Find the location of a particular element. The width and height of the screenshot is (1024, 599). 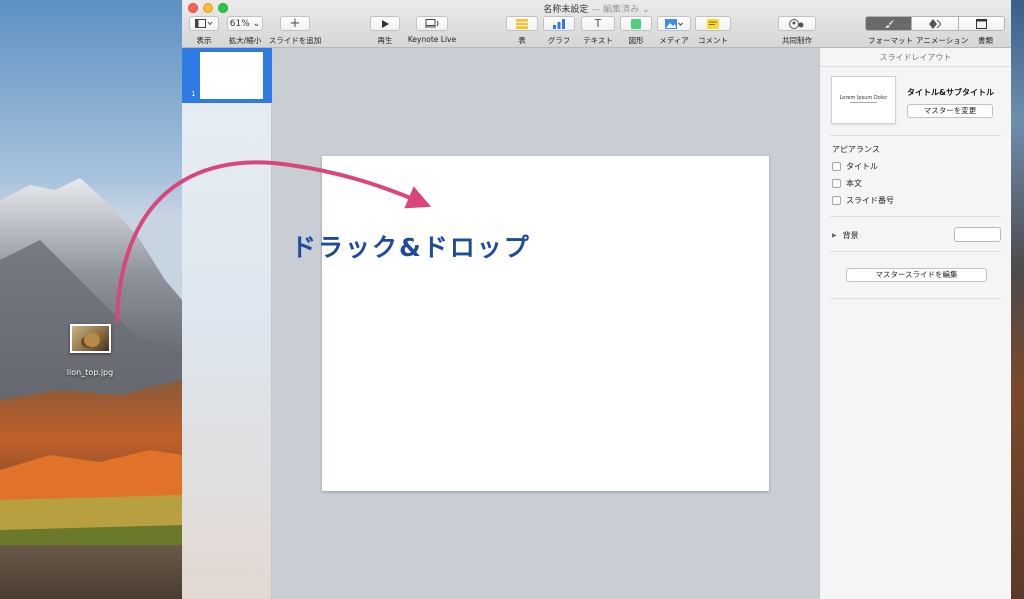

background-disclosure: ▶ 背景 is located at coordinates (845, 235).